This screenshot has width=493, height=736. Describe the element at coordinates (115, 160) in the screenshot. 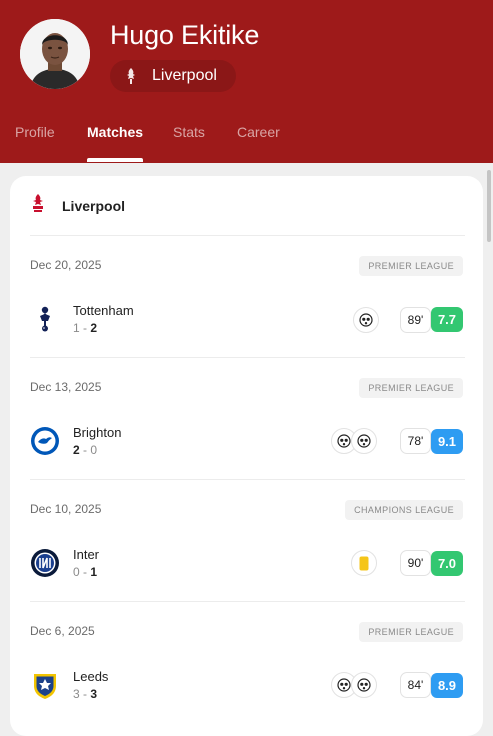

I see `active-tab-indicator` at that location.